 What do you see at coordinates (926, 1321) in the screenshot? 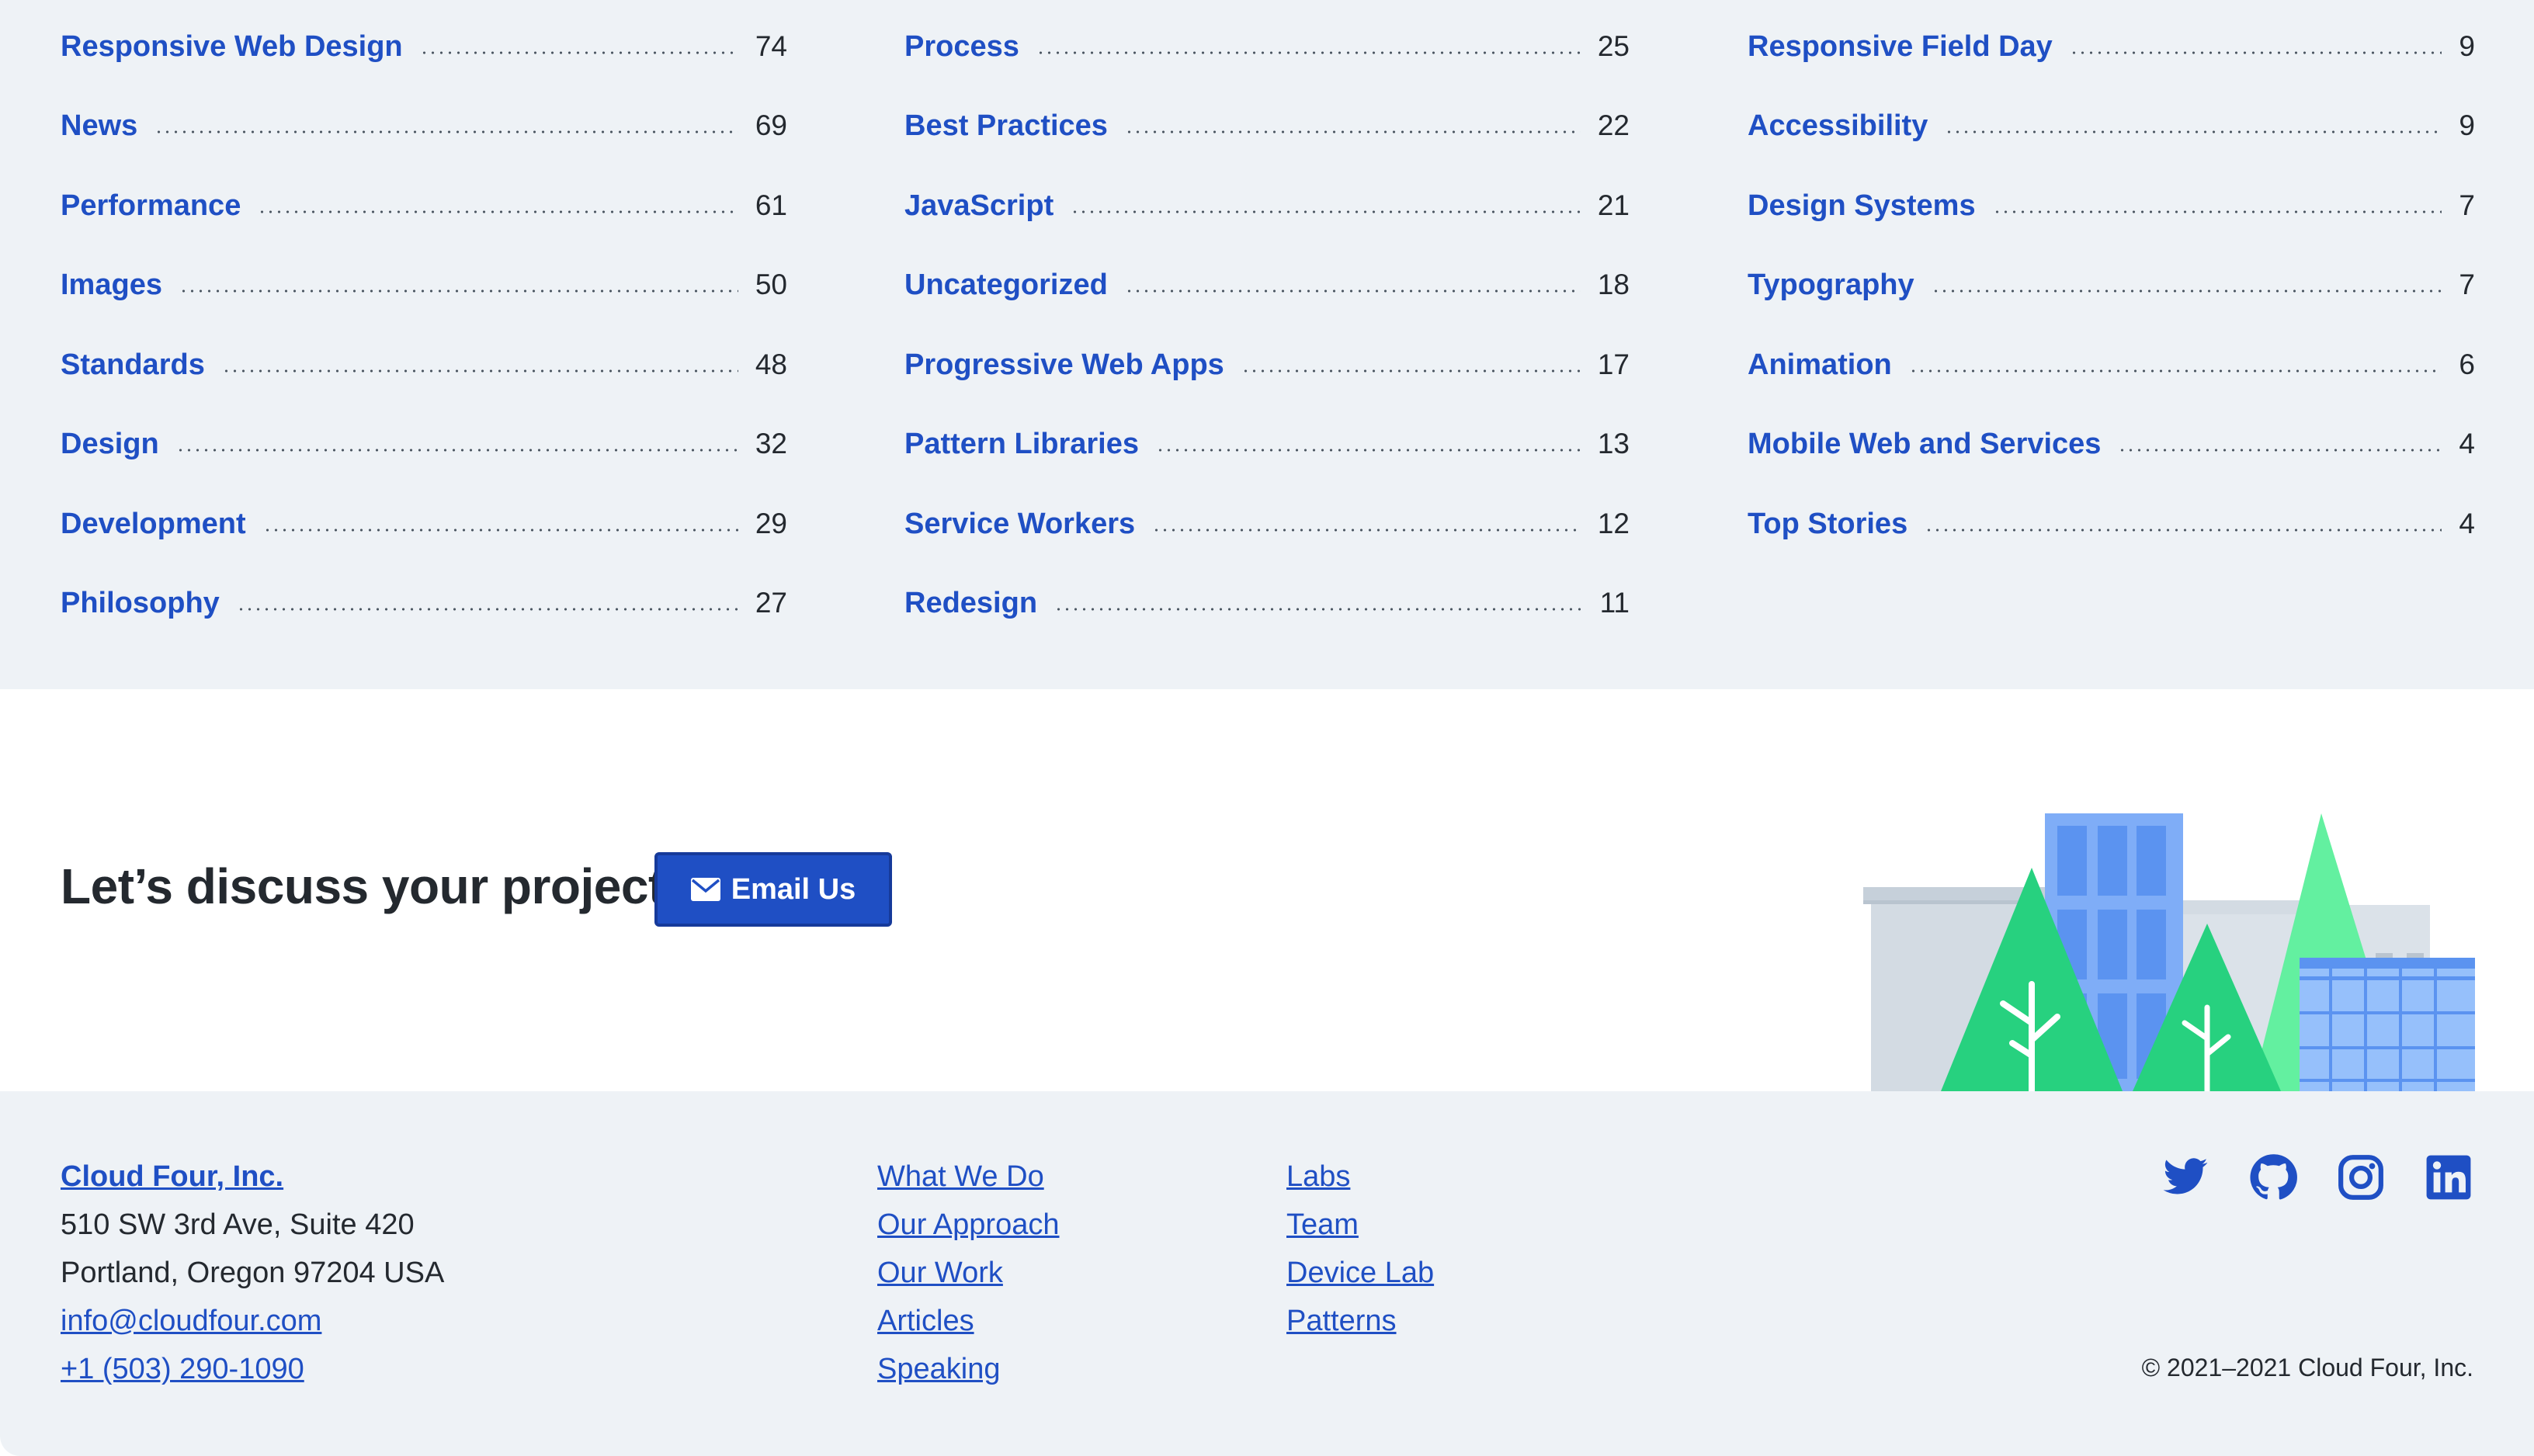
I see `footer-link-articles: Articles` at bounding box center [926, 1321].